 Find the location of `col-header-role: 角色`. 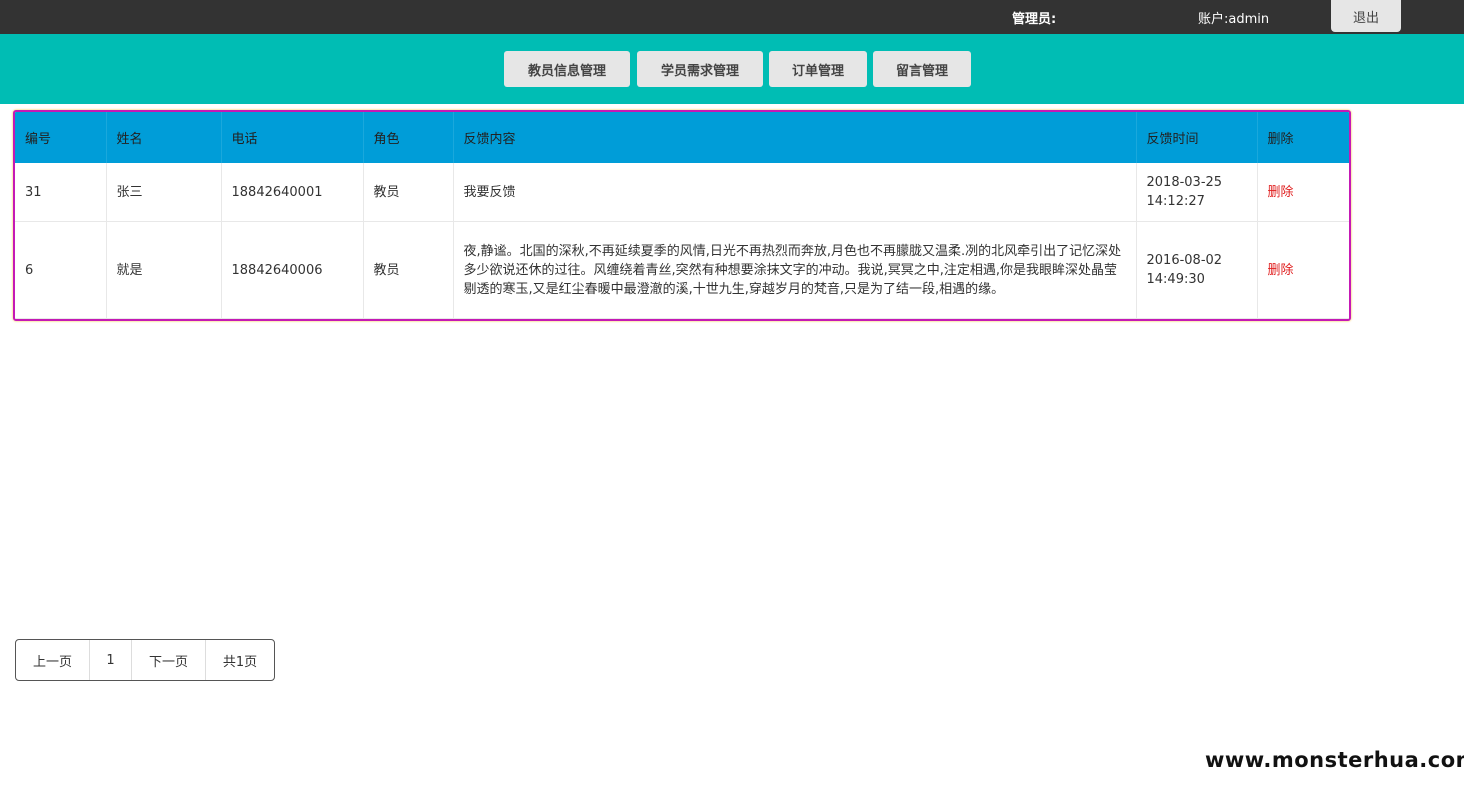

col-header-role: 角色 is located at coordinates (408, 137).